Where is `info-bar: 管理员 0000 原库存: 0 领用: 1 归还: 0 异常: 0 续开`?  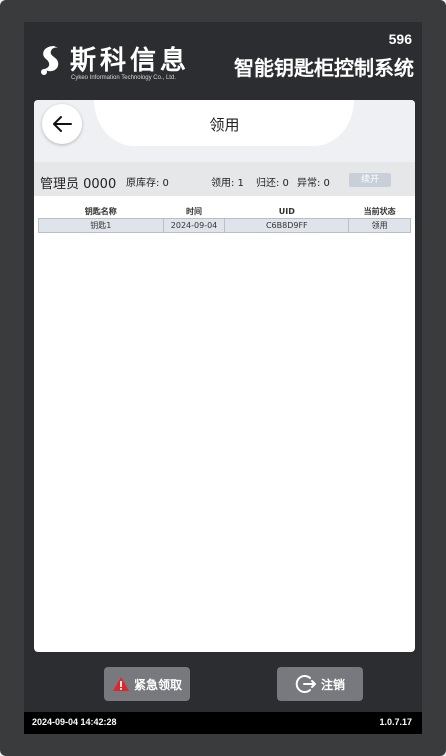
info-bar: 管理员 0000 原库存: 0 领用: 1 归还: 0 异常: 0 续开 is located at coordinates (224, 179).